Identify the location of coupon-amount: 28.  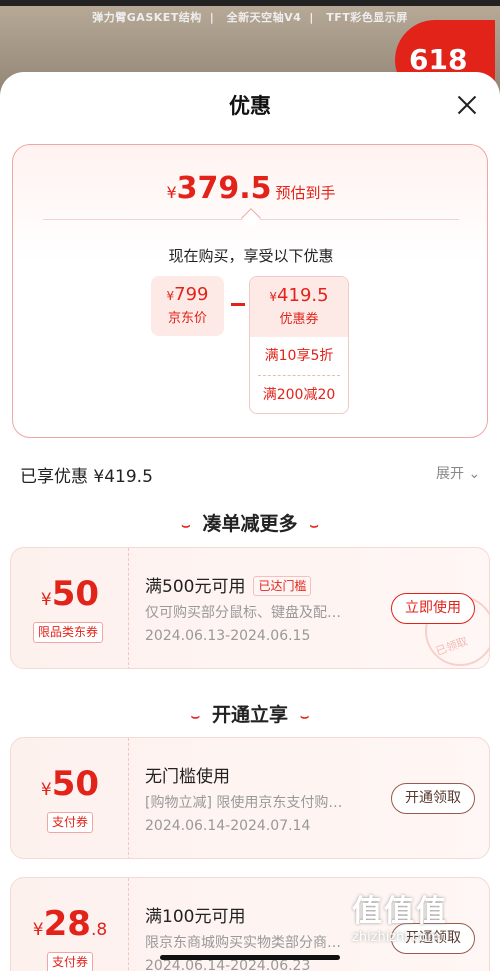
(67, 924).